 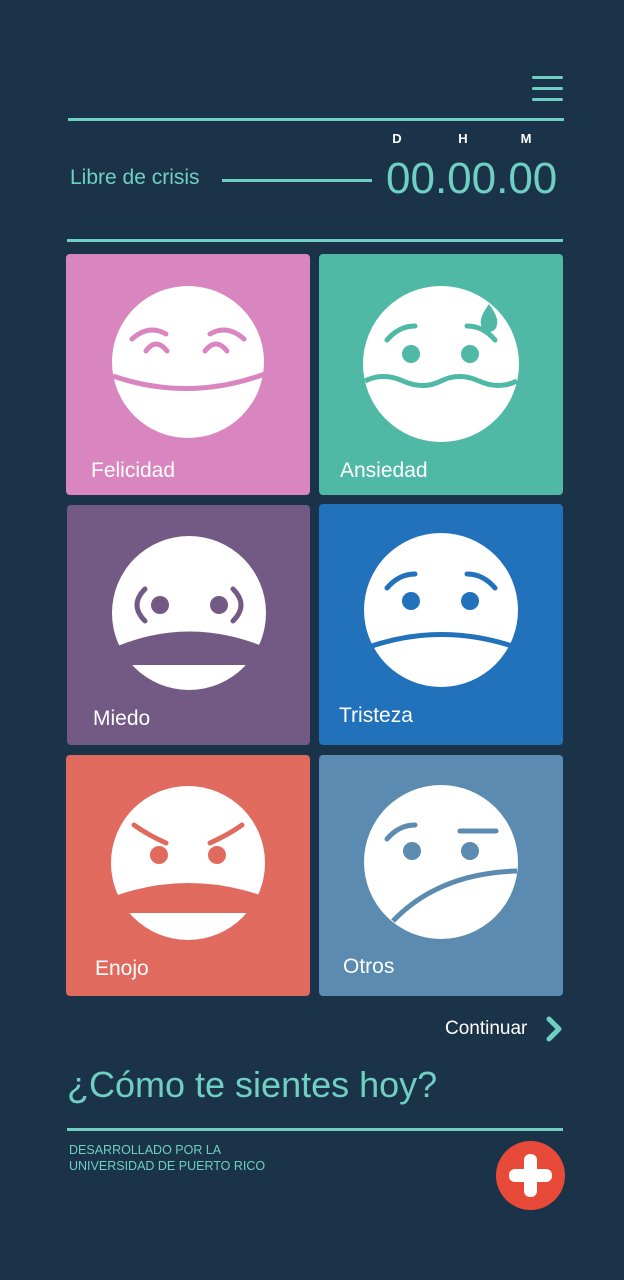 I want to click on emotion-label-felicidad: Felicidad, so click(x=133, y=470).